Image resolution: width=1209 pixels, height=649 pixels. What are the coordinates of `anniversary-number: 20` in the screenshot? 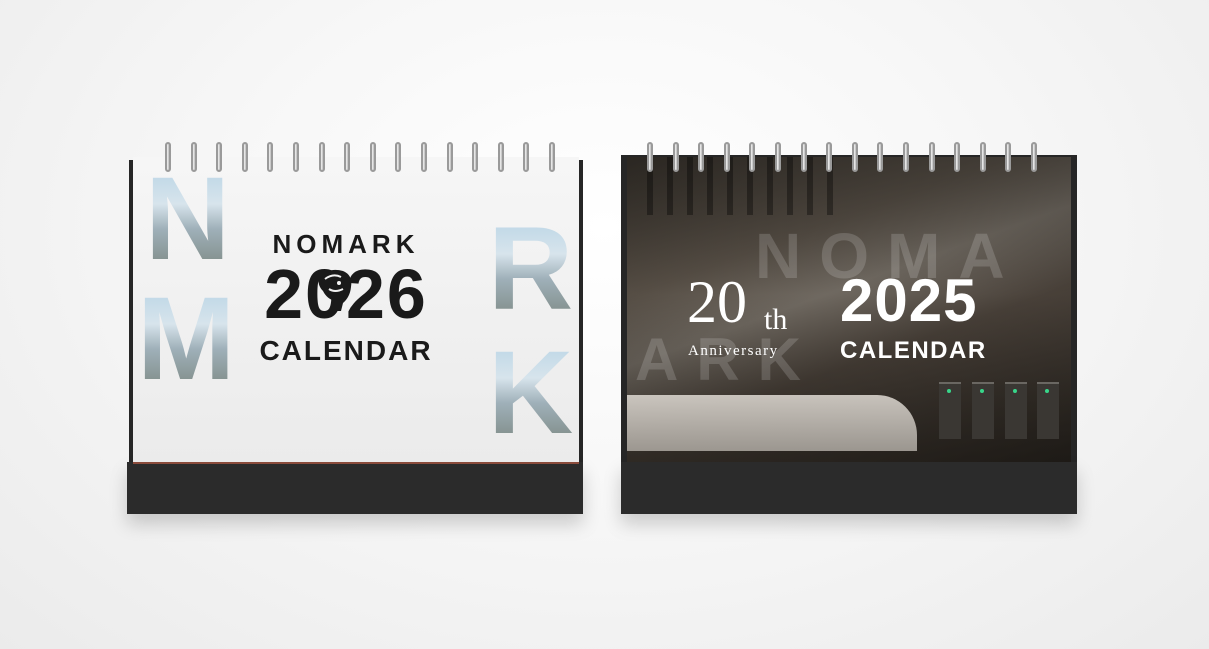 It's located at (717, 302).